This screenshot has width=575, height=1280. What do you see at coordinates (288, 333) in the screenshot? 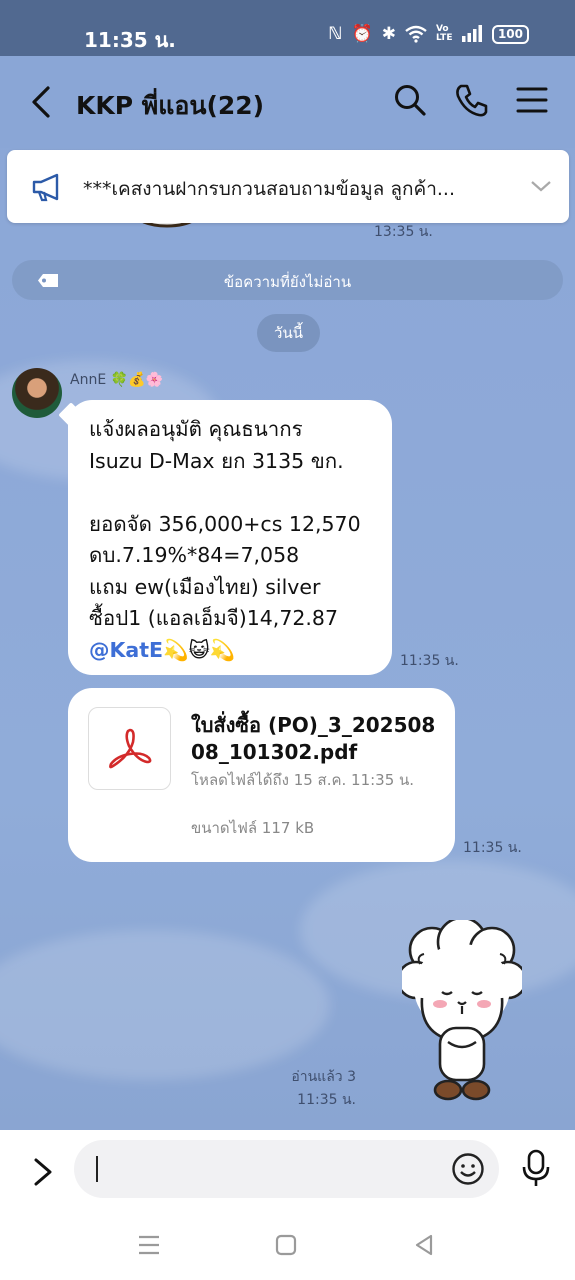
I see `date-separator: วันนี้` at bounding box center [288, 333].